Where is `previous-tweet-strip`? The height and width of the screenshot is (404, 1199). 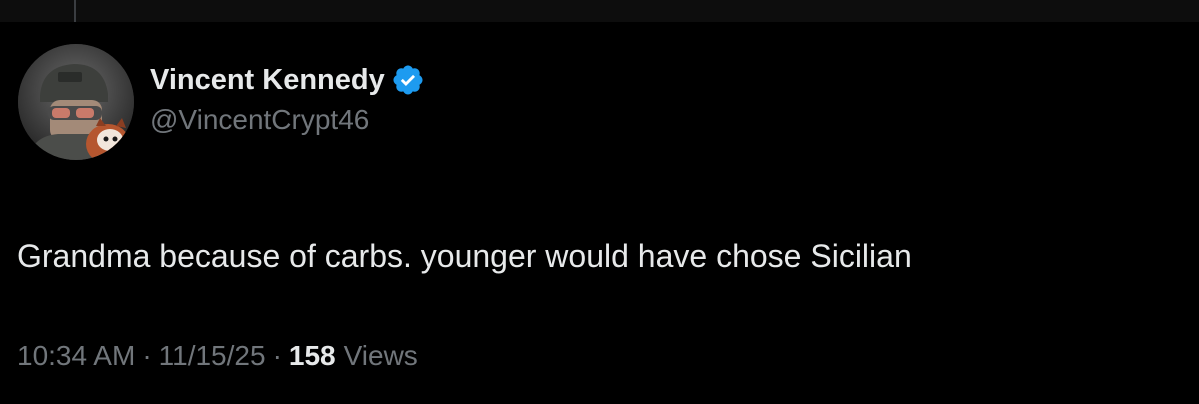 previous-tweet-strip is located at coordinates (599, 11).